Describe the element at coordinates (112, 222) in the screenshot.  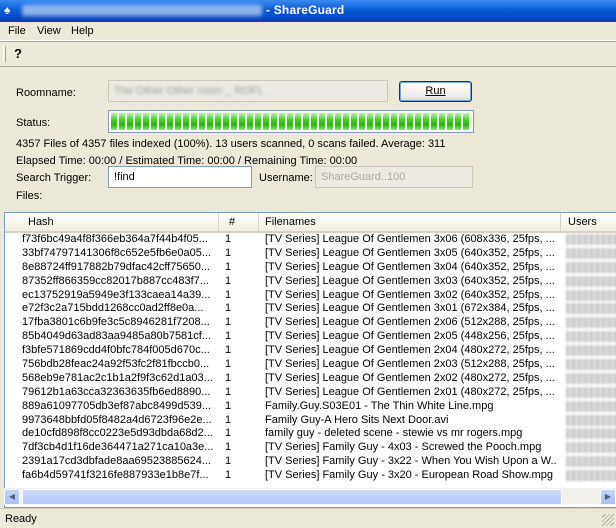
I see `col-hash: Hash` at that location.